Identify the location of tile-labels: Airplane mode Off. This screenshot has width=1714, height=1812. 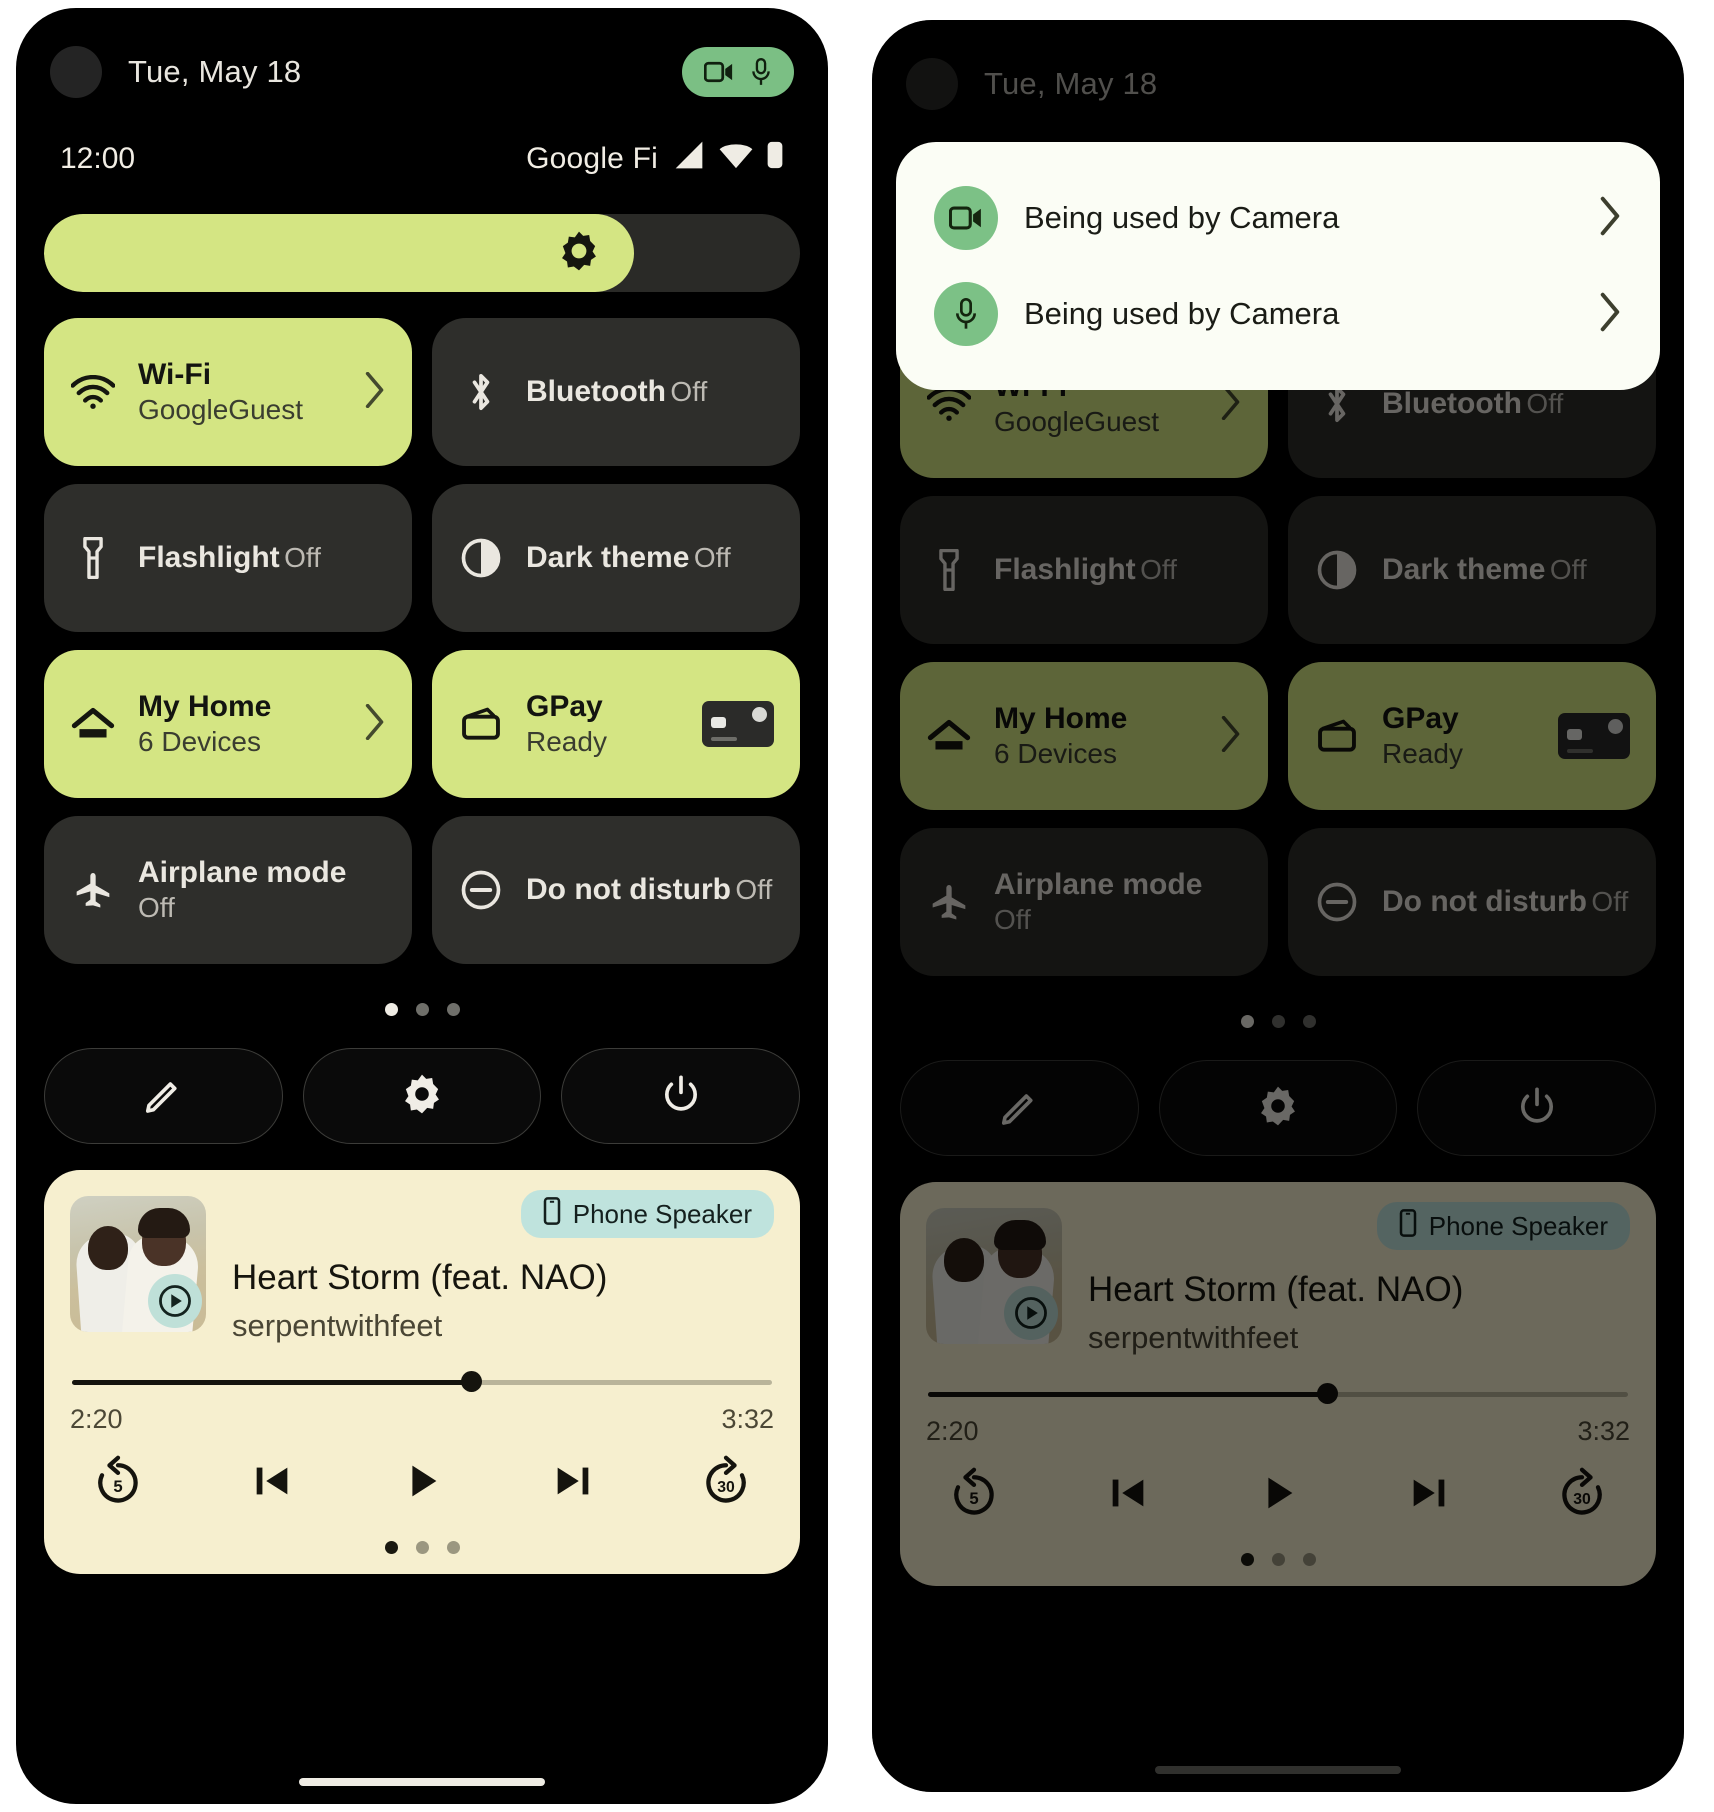
(262, 890).